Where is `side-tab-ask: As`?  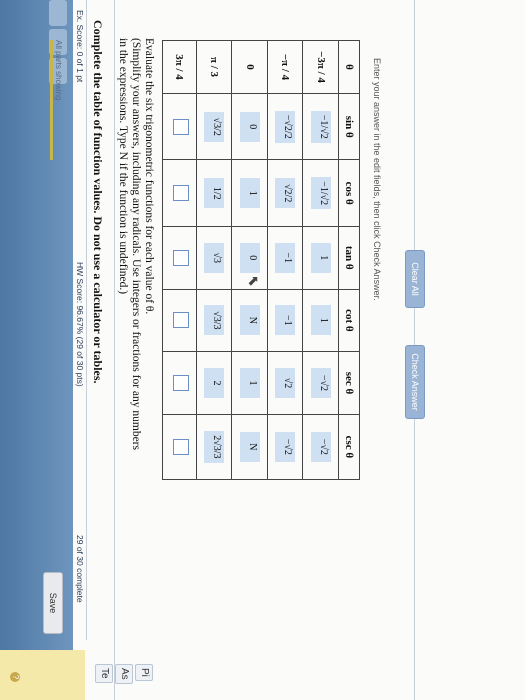
side-tab-ask: As is located at coordinates (124, 674).